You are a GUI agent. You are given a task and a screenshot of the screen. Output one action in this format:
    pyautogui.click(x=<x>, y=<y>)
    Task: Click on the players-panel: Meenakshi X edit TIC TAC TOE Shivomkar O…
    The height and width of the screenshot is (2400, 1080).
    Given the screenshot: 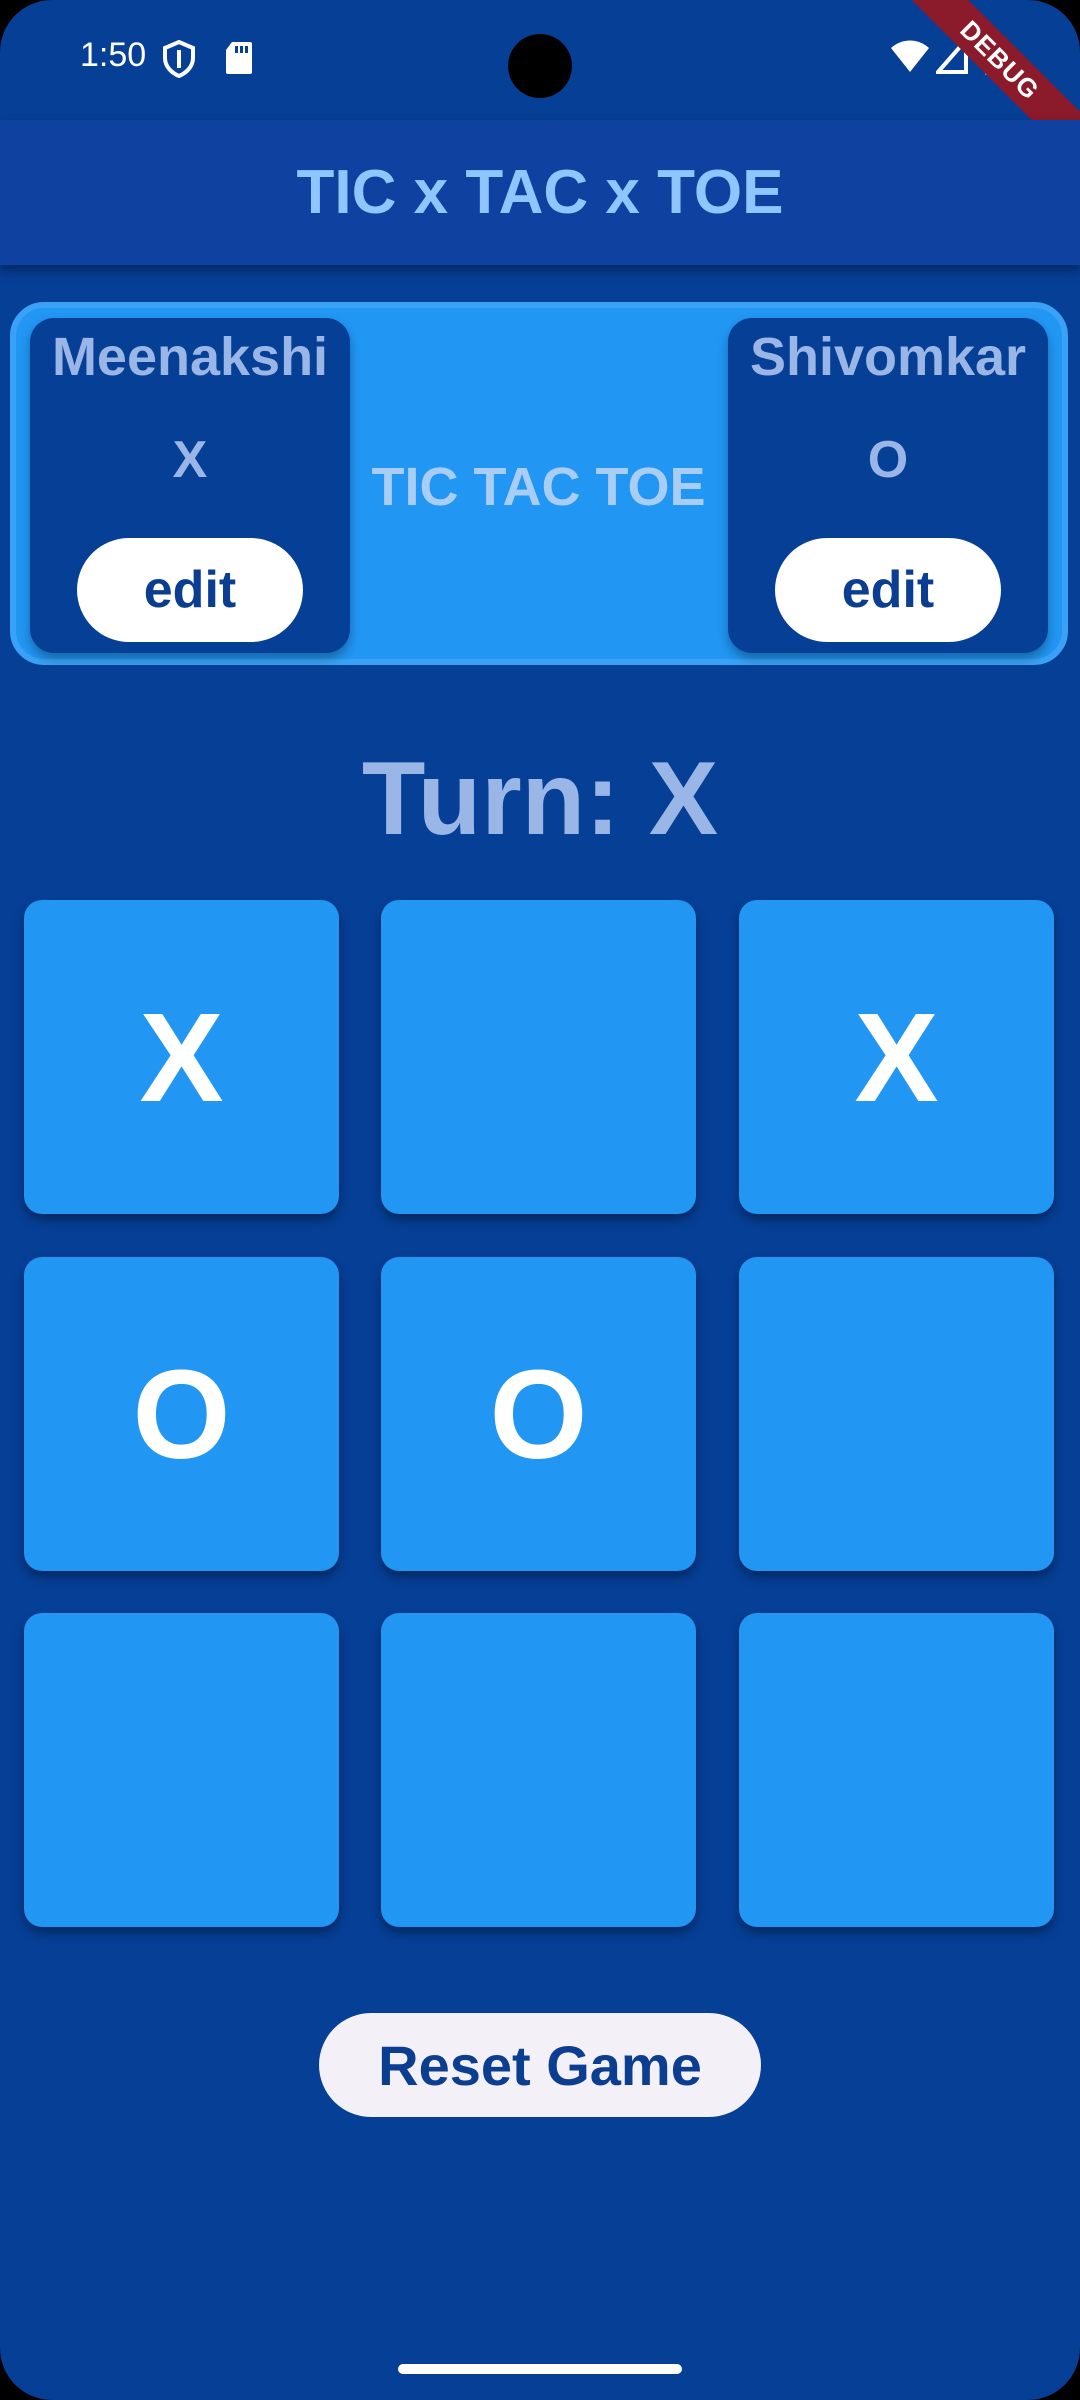 What is the action you would take?
    pyautogui.click(x=539, y=483)
    